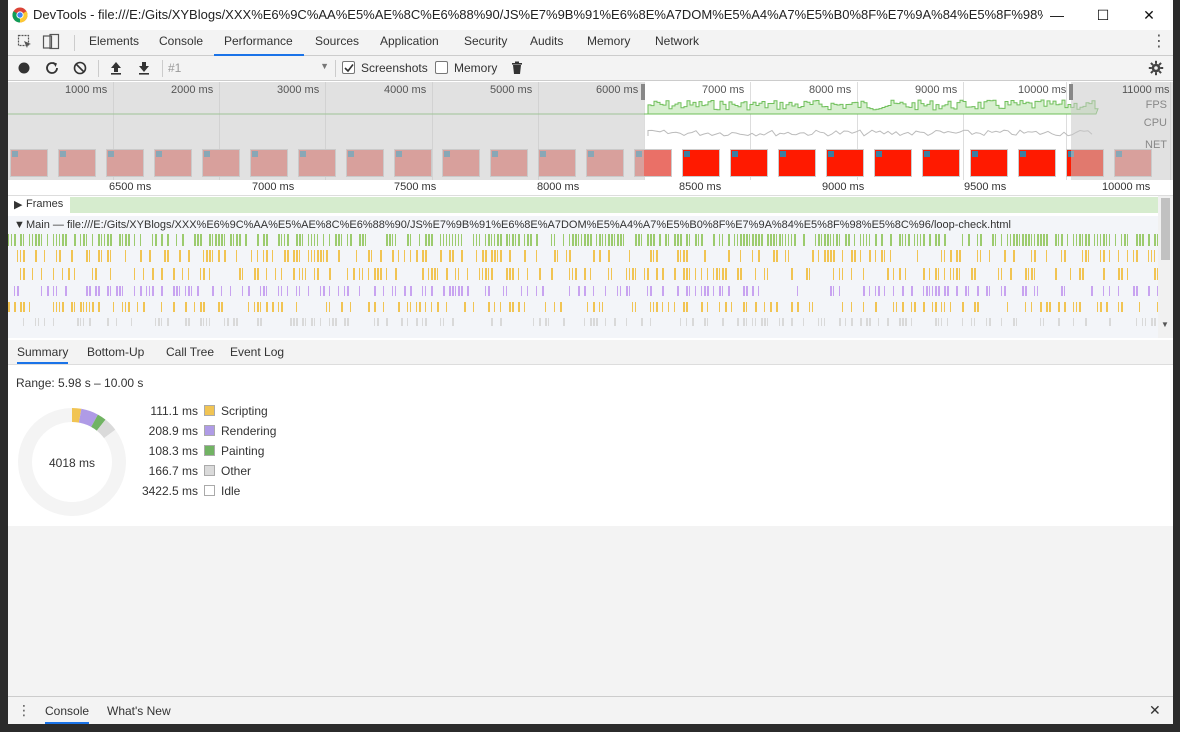  Describe the element at coordinates (337, 45) in the screenshot. I see `tab-sources: Sources` at that location.